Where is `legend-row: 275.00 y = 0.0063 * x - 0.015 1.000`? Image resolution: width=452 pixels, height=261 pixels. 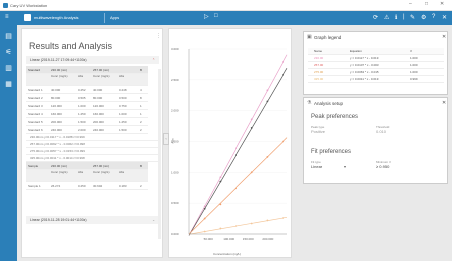
legend-row: 275.00 y = 0.0063 * x - 0.015 1.000 is located at coordinates (376, 72).